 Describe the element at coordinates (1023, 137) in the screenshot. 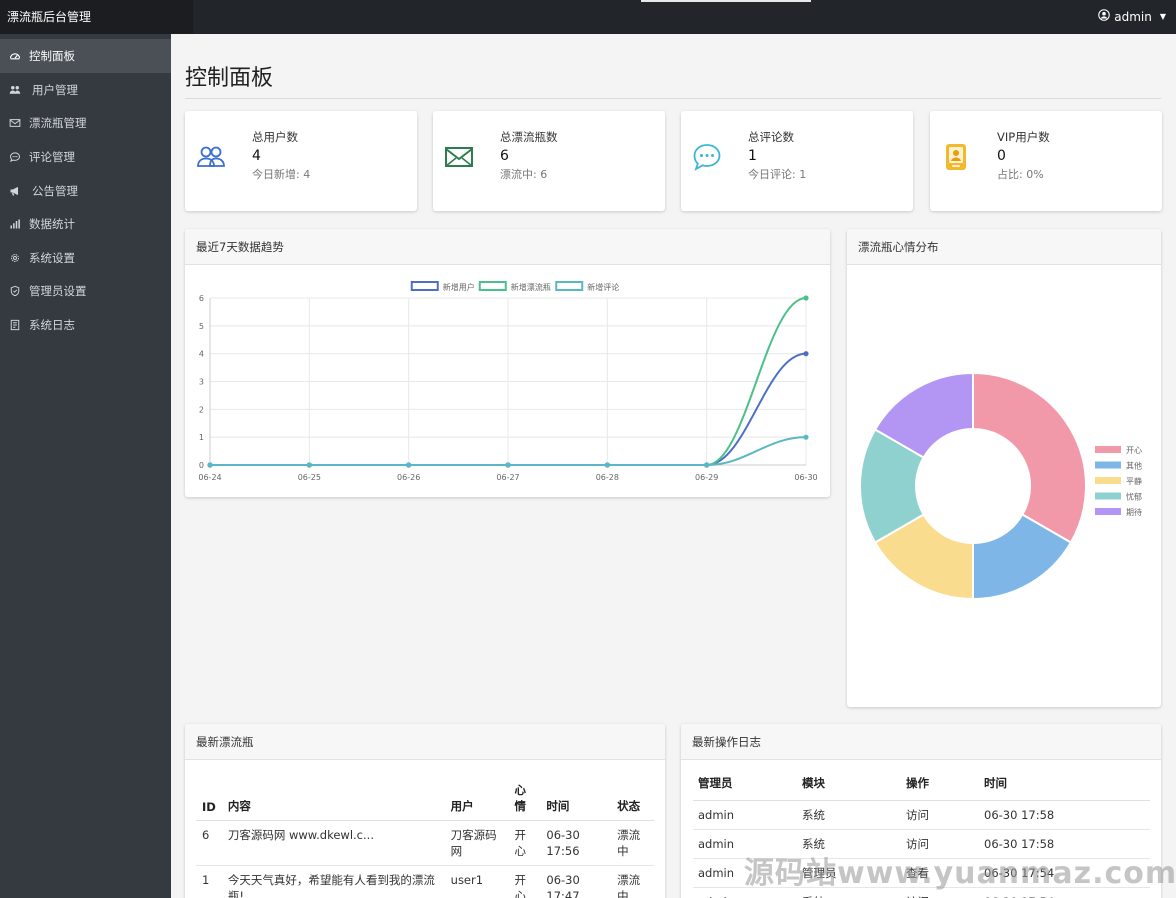

I see `stat-label: VIP用户数` at that location.